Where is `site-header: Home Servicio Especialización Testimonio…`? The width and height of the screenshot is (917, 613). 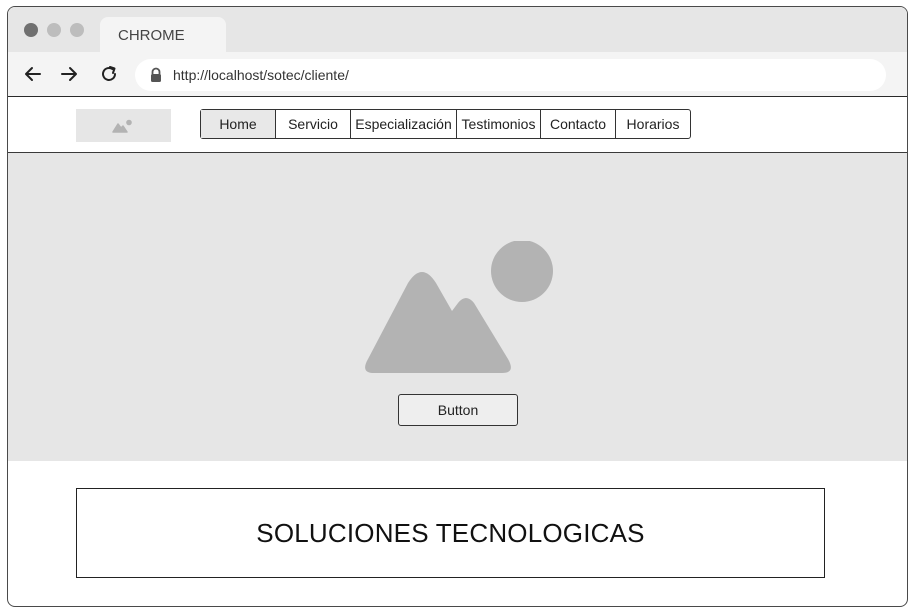 site-header: Home Servicio Especialización Testimonio… is located at coordinates (457, 125).